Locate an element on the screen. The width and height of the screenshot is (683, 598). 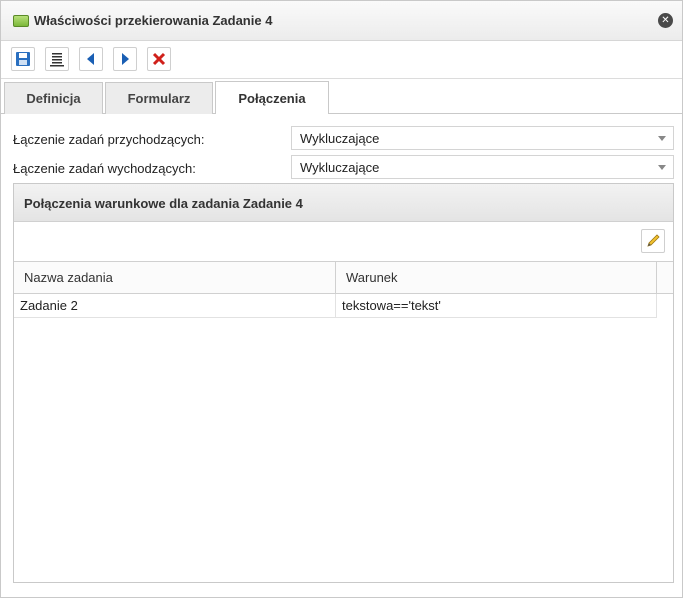
arrow-right-icon is located at coordinates (125, 59).